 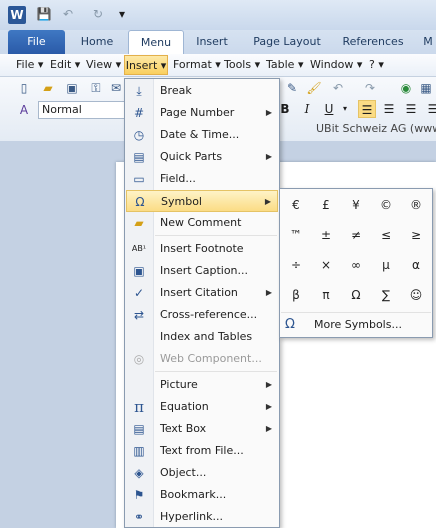 I want to click on open-folder-icon: ▰, so click(x=48, y=88).